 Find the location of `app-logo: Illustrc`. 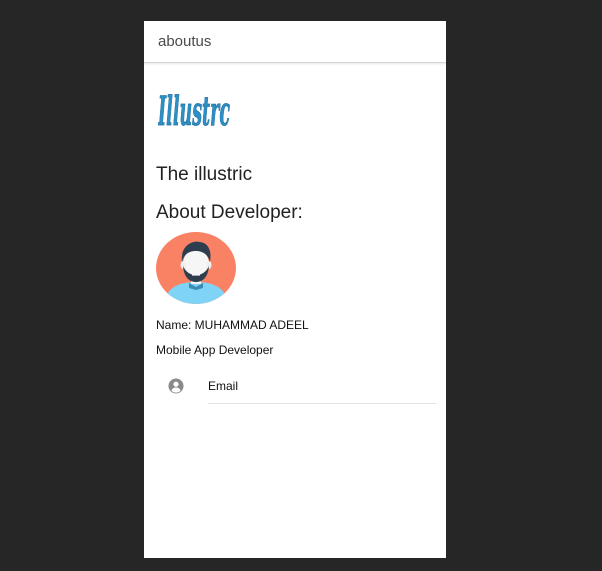

app-logo: Illustrc is located at coordinates (195, 109).